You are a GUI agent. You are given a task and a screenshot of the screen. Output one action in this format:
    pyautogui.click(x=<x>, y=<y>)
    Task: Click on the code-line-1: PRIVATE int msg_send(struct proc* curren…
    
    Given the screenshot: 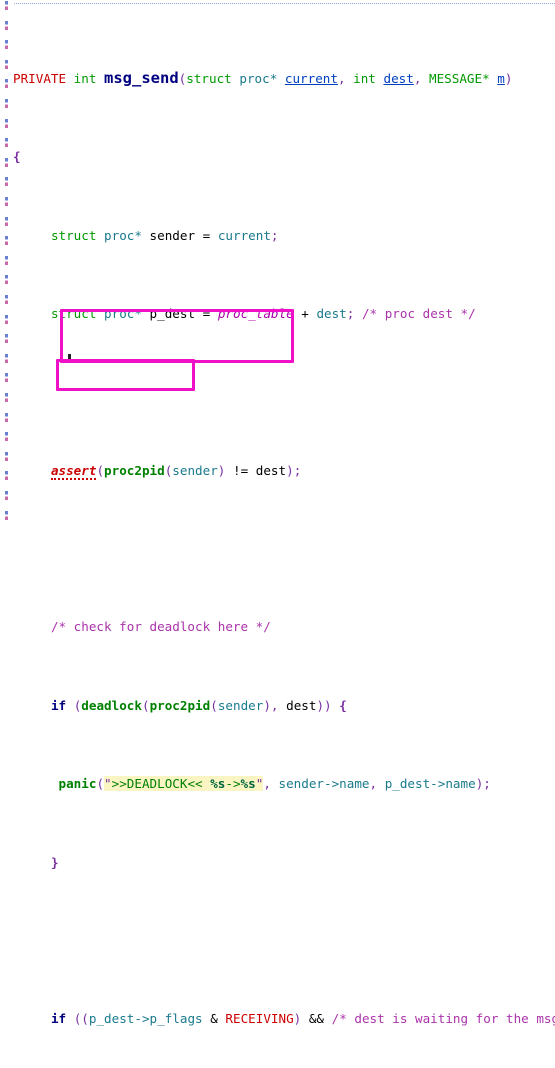 What is the action you would take?
    pyautogui.click(x=284, y=79)
    